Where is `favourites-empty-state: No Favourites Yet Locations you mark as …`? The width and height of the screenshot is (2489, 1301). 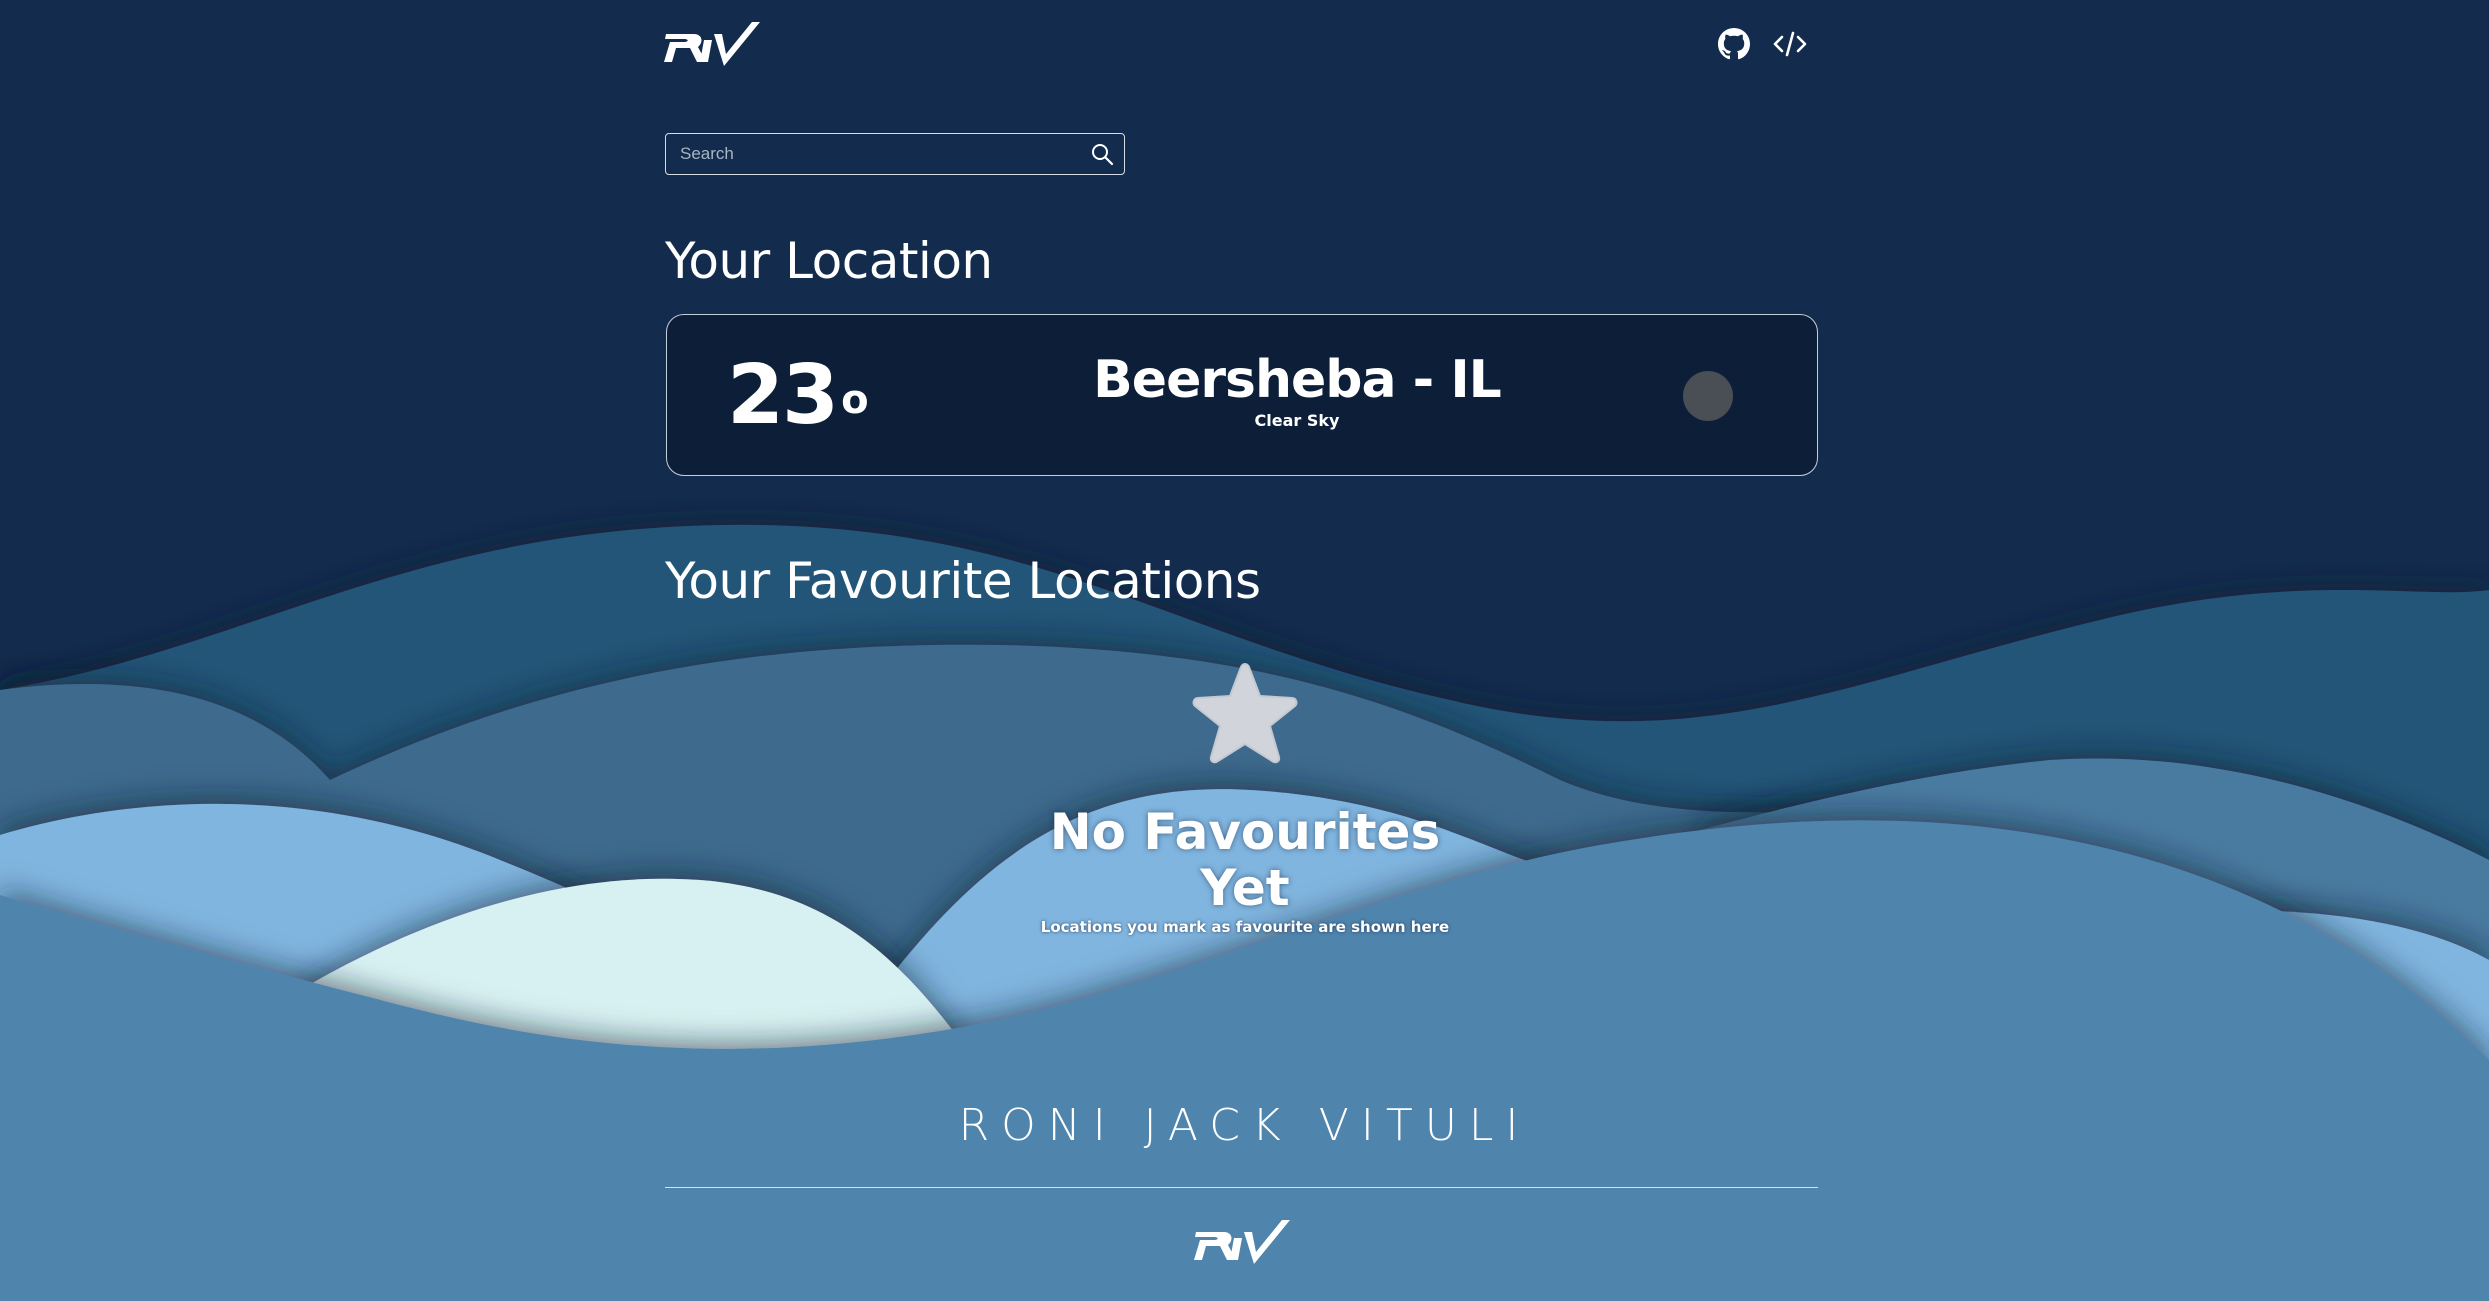
favourites-empty-state: No Favourites Yet Locations you mark as … is located at coordinates (1245, 798).